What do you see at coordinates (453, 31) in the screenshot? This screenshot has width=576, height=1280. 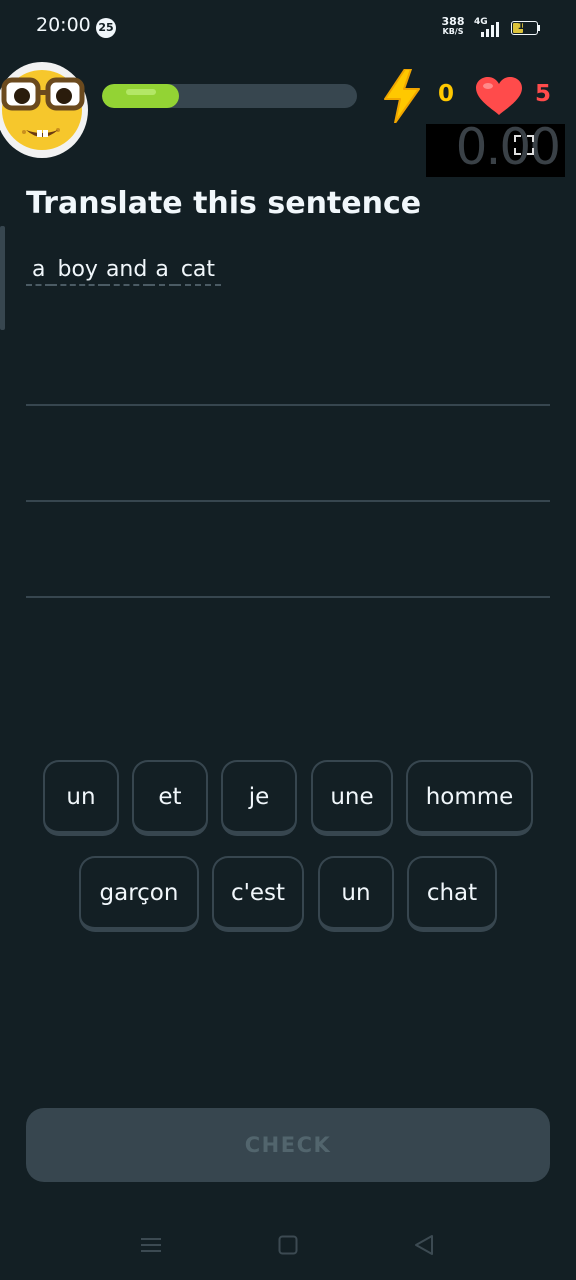 I see `network-speed-unit: KB/S` at bounding box center [453, 31].